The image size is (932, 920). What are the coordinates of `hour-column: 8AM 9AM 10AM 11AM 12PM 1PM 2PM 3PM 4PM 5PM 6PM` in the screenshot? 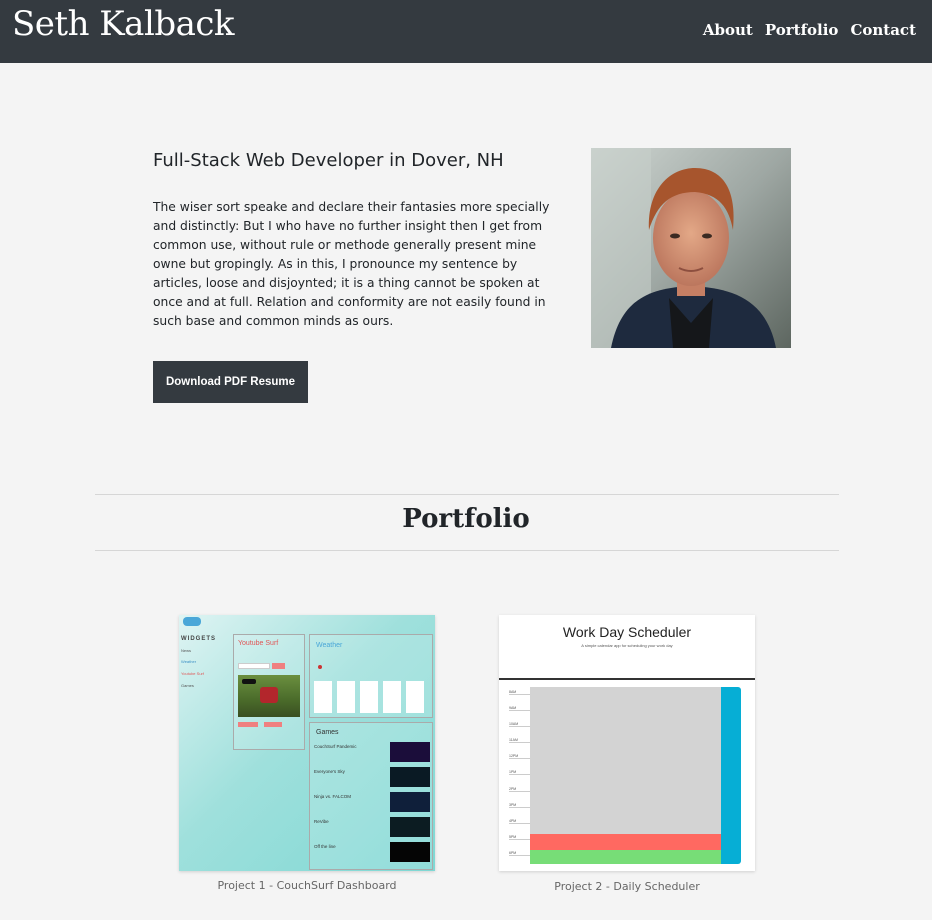 It's located at (519, 775).